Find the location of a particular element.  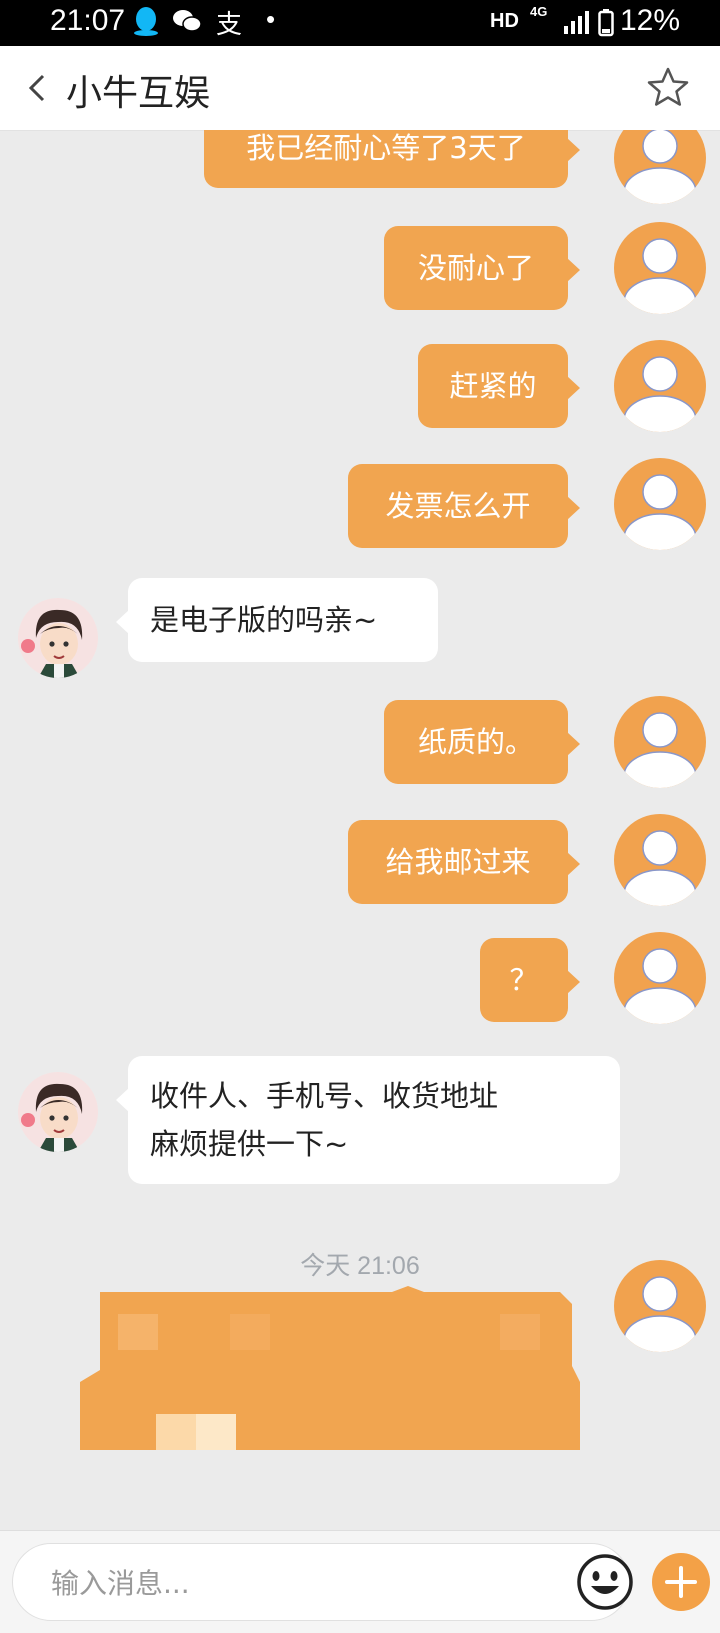

message-input-box is located at coordinates (322, 1582).